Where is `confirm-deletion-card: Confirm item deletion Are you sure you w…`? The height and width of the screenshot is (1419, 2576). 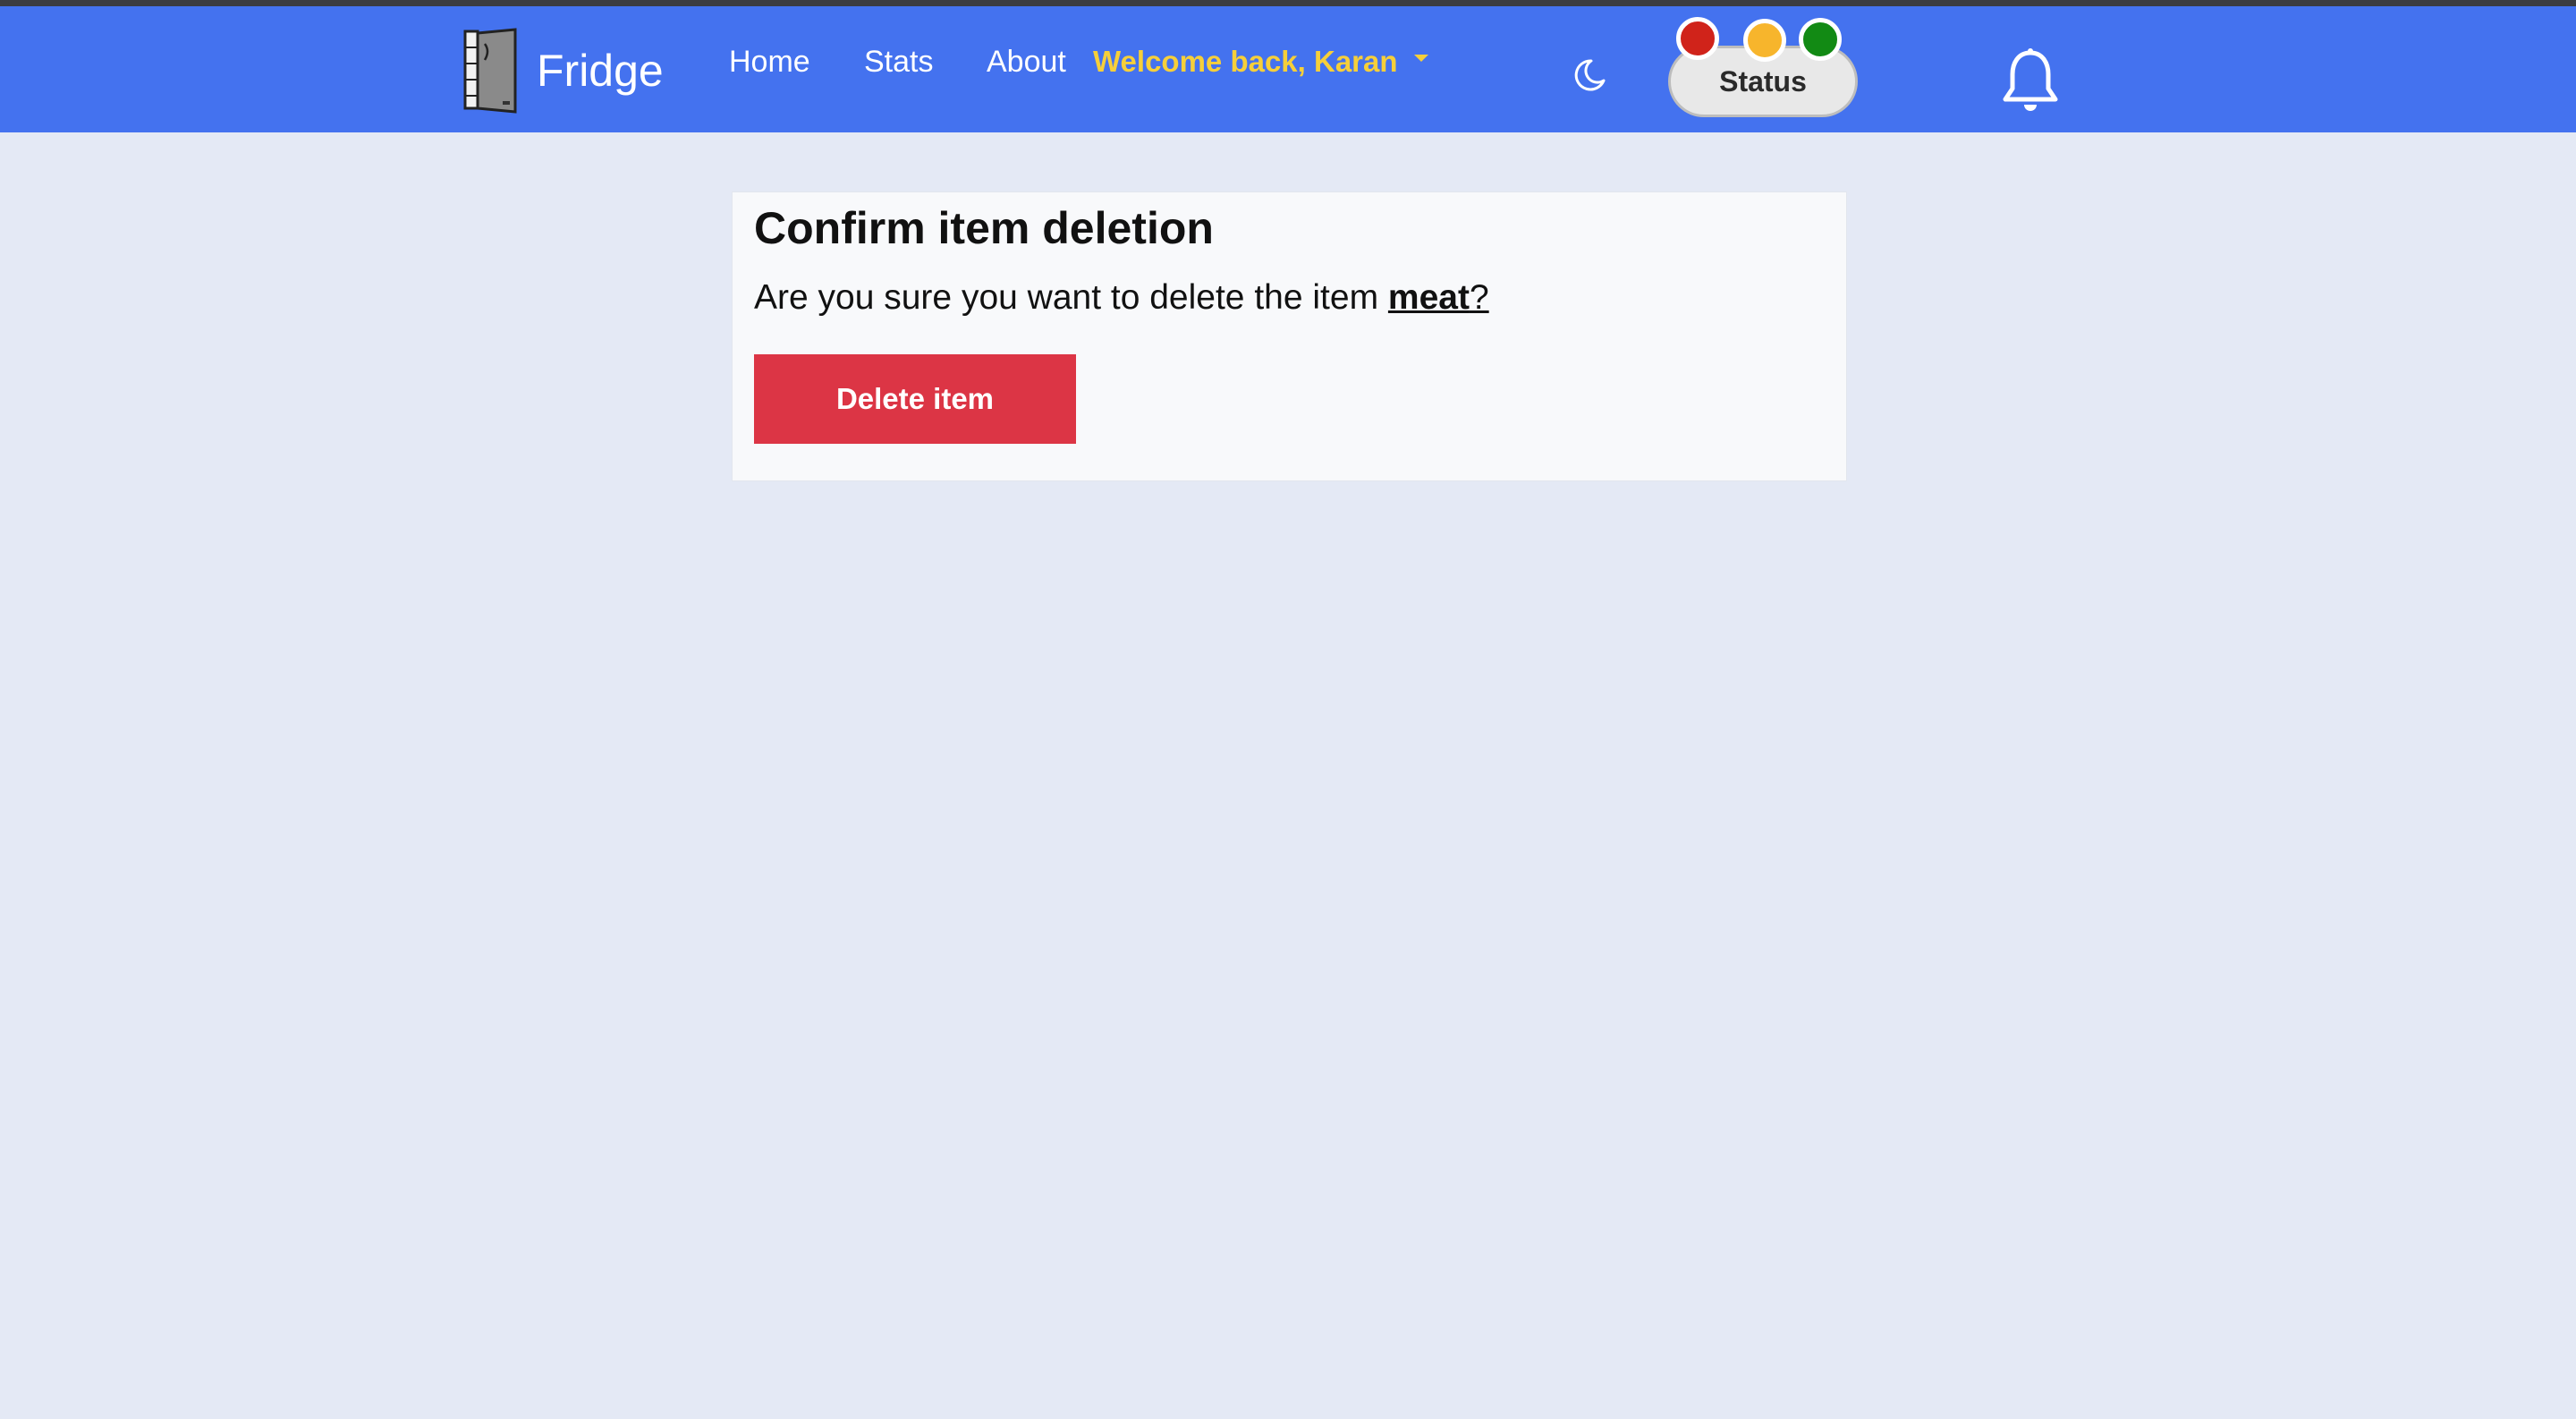
confirm-deletion-card: Confirm item deletion Are you sure you w… is located at coordinates (1289, 336).